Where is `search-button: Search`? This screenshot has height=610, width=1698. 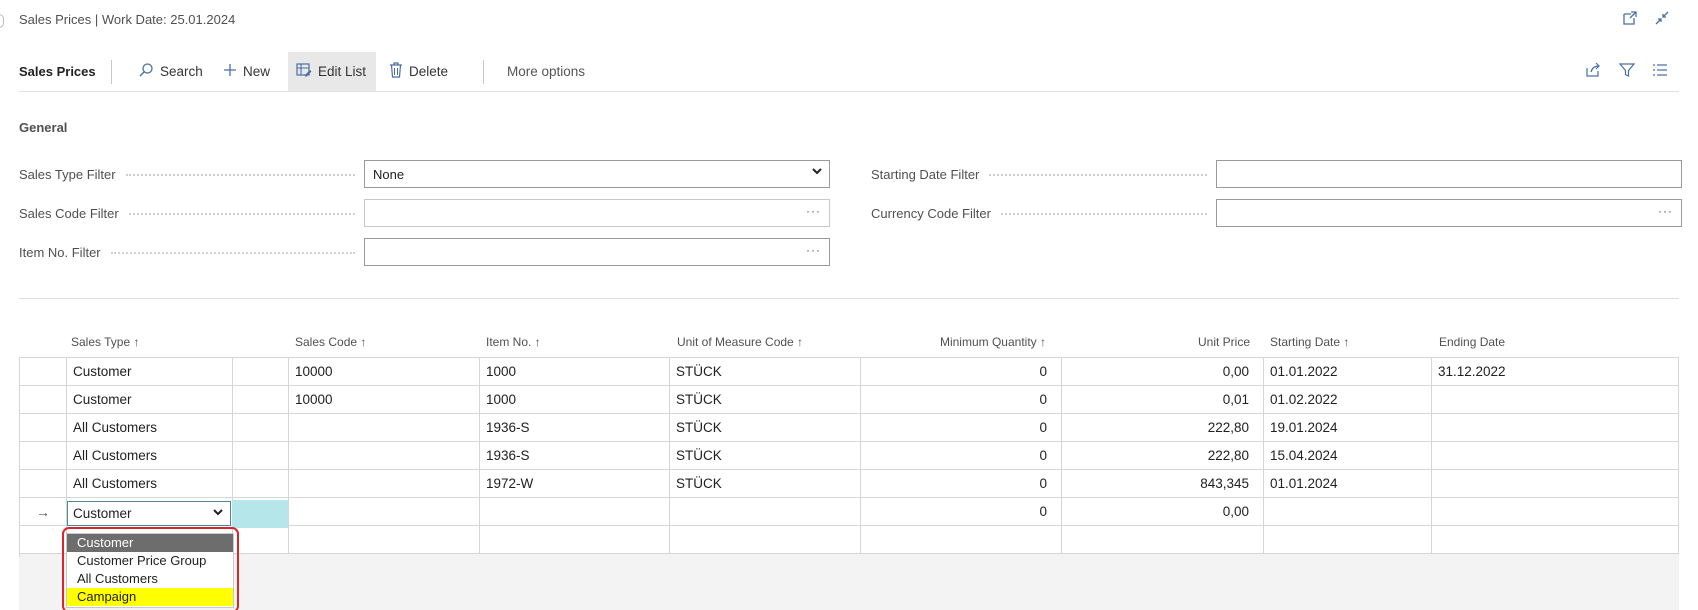
search-button: Search is located at coordinates (170, 71).